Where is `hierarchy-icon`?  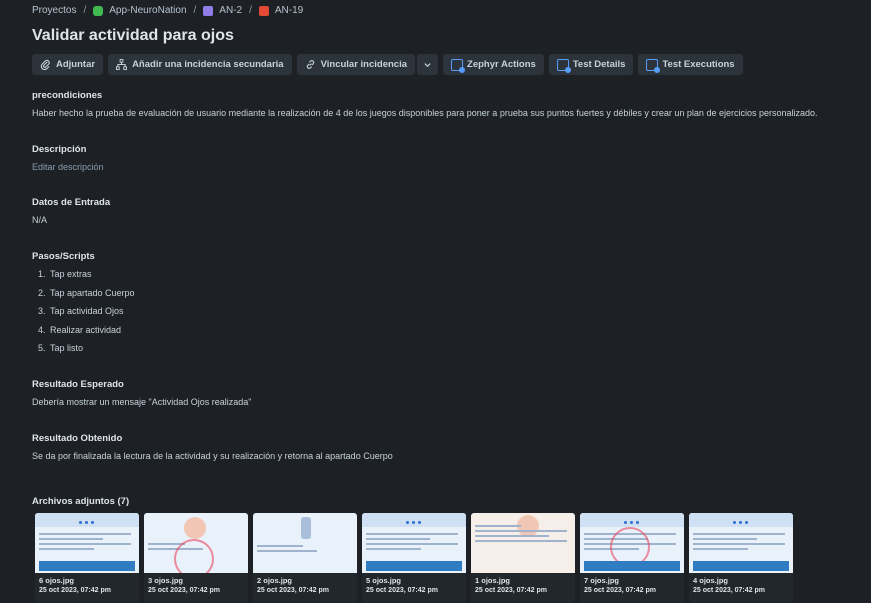
hierarchy-icon is located at coordinates (122, 64).